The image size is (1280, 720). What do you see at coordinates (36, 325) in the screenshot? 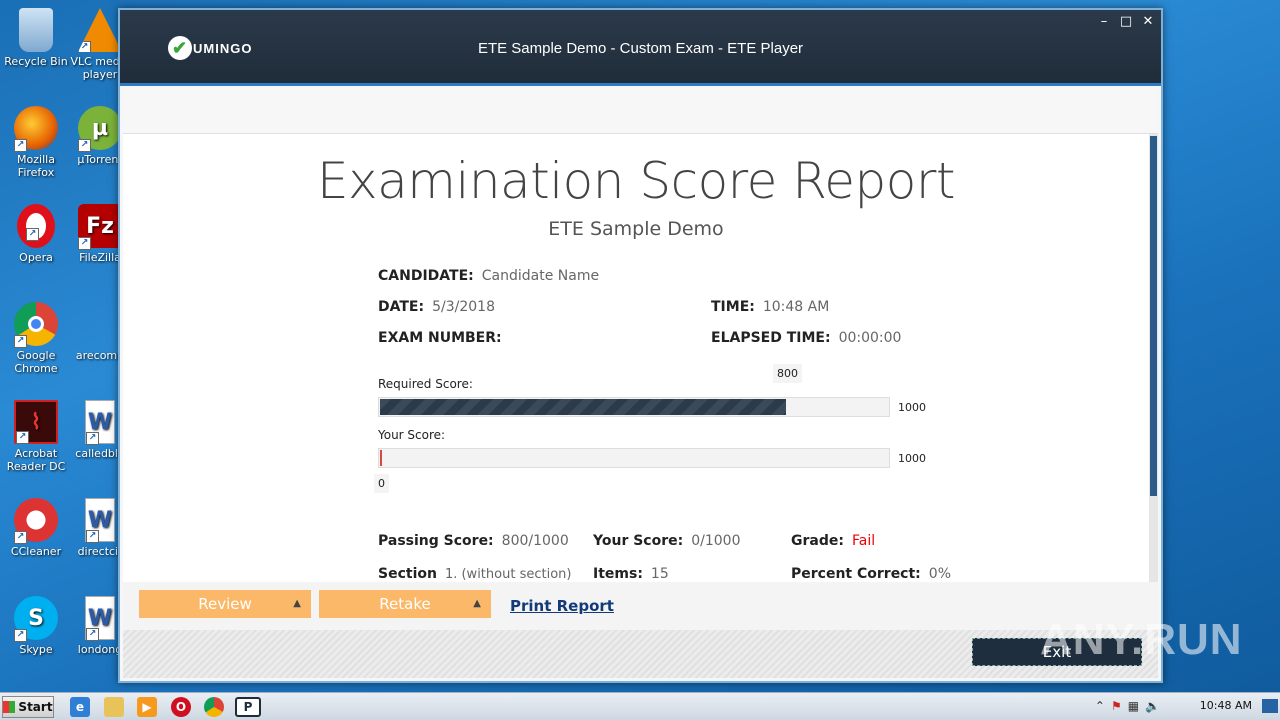
I see `chrome-icon: ↗` at bounding box center [36, 325].